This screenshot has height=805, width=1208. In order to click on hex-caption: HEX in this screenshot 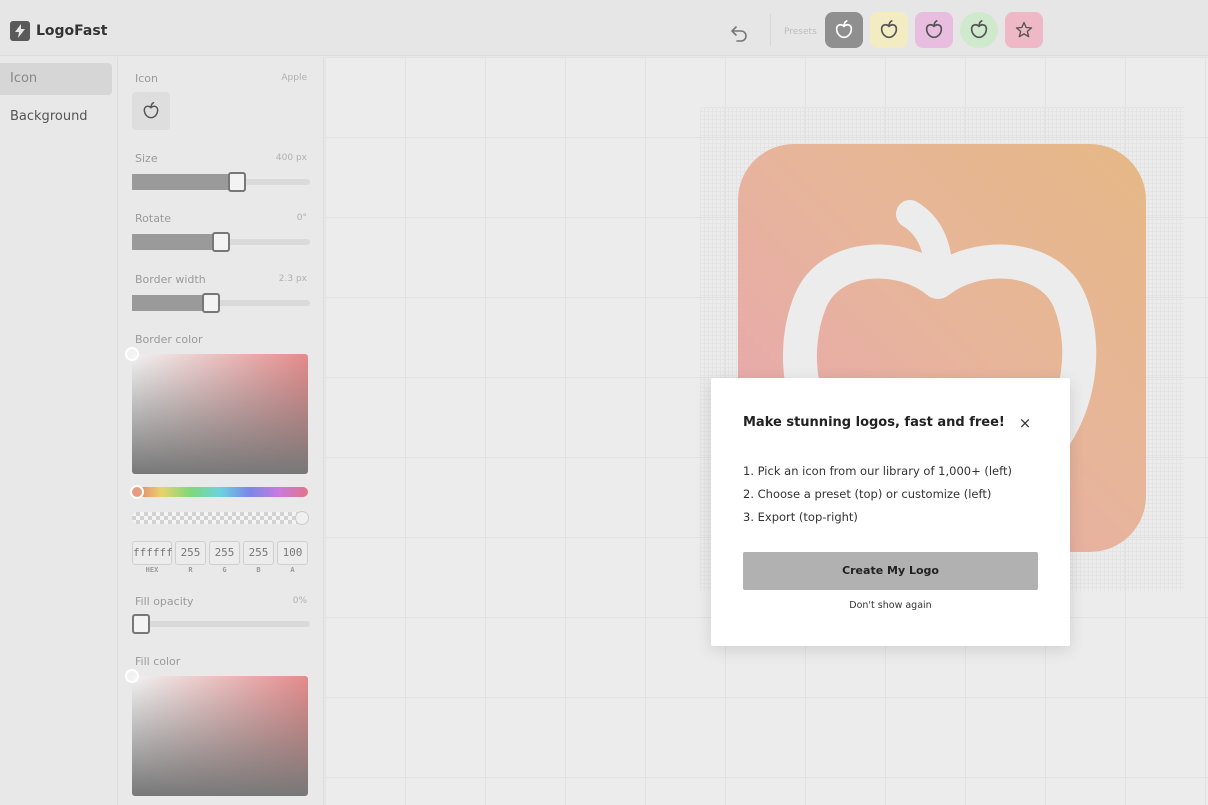, I will do `click(152, 570)`.